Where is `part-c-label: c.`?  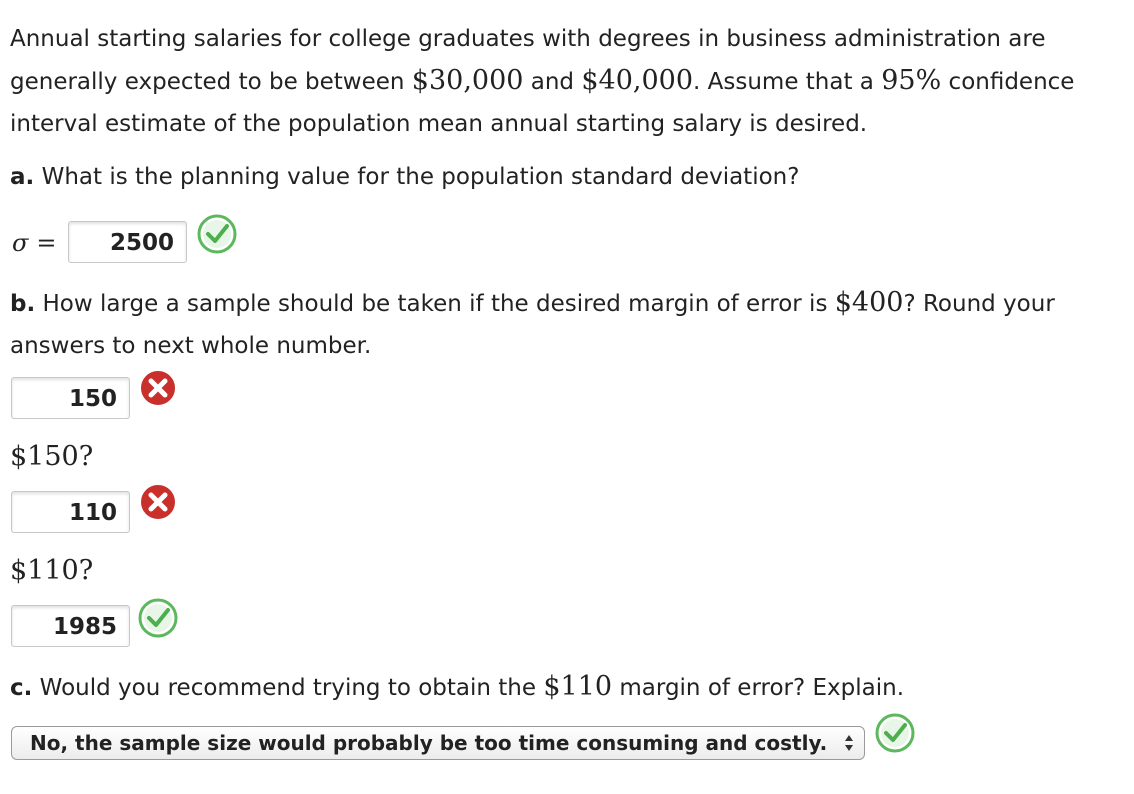 part-c-label: c. is located at coordinates (21, 688).